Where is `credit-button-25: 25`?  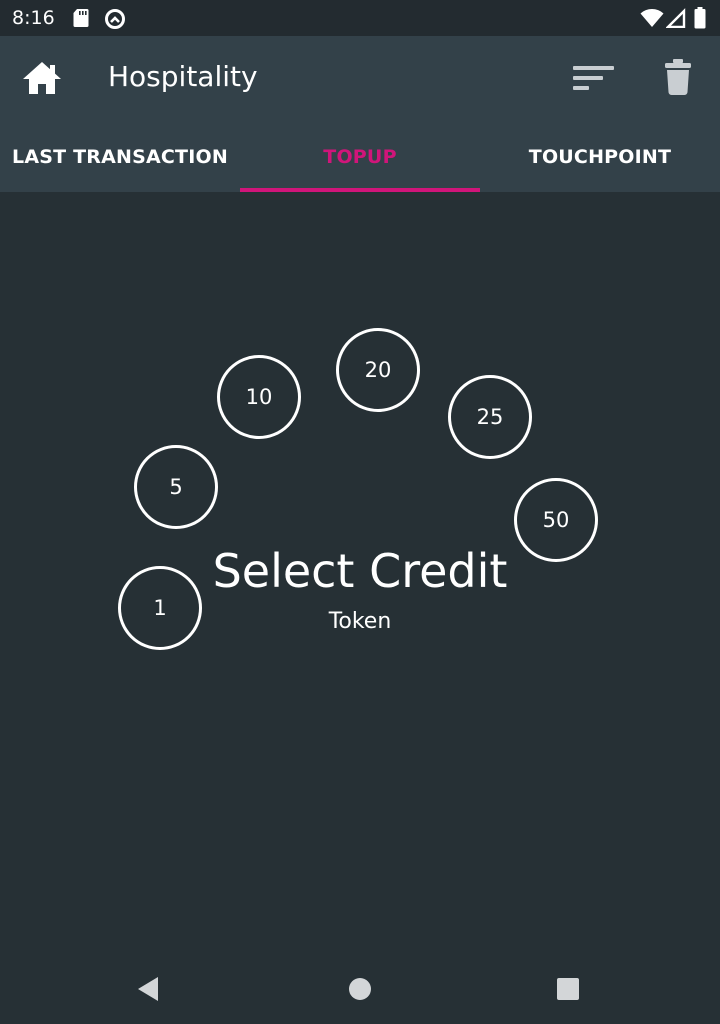 credit-button-25: 25 is located at coordinates (490, 417).